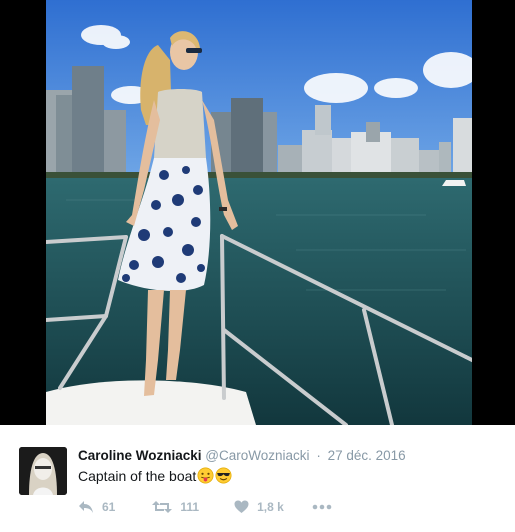  What do you see at coordinates (270, 507) in the screenshot?
I see `like-count: 1,8 k` at bounding box center [270, 507].